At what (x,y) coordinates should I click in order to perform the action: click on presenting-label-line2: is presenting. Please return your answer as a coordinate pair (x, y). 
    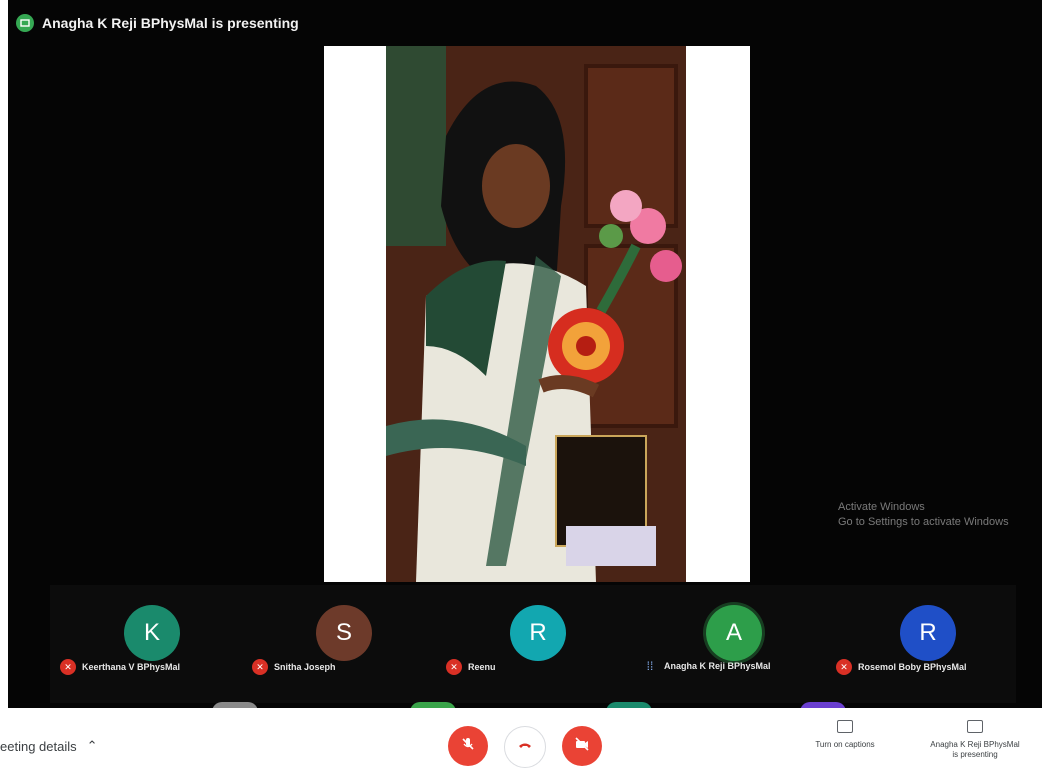
    Looking at the image, I should click on (975, 754).